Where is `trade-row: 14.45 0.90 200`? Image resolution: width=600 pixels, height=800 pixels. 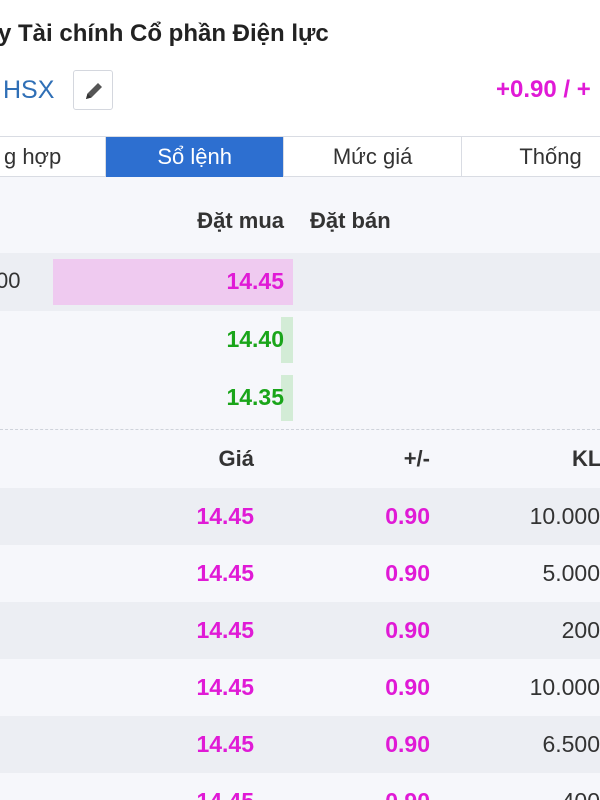
trade-row: 14.45 0.90 200 is located at coordinates (300, 630).